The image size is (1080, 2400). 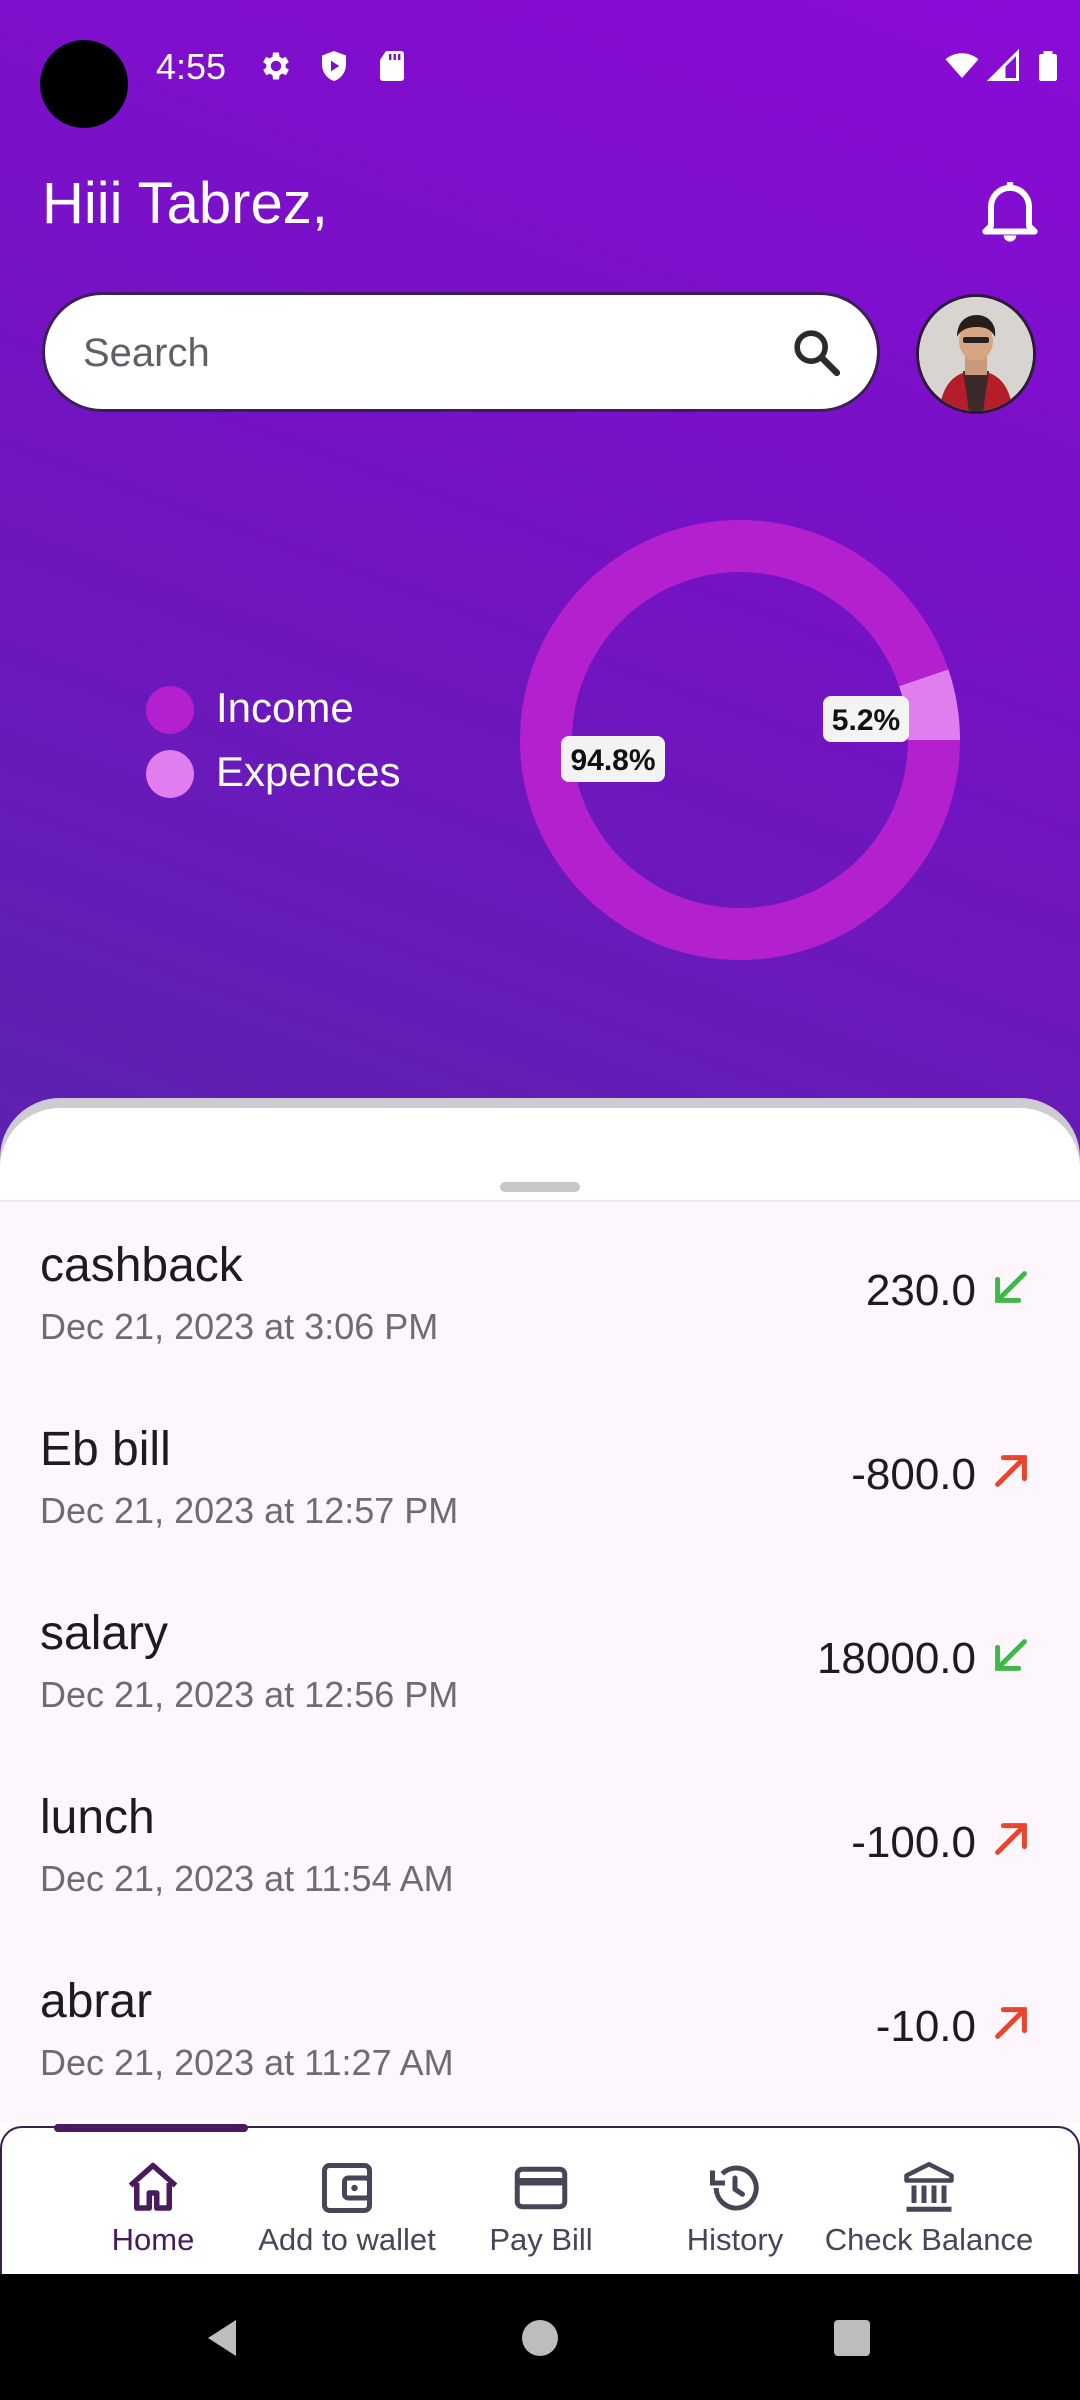 What do you see at coordinates (852, 2338) in the screenshot?
I see `recents-icon` at bounding box center [852, 2338].